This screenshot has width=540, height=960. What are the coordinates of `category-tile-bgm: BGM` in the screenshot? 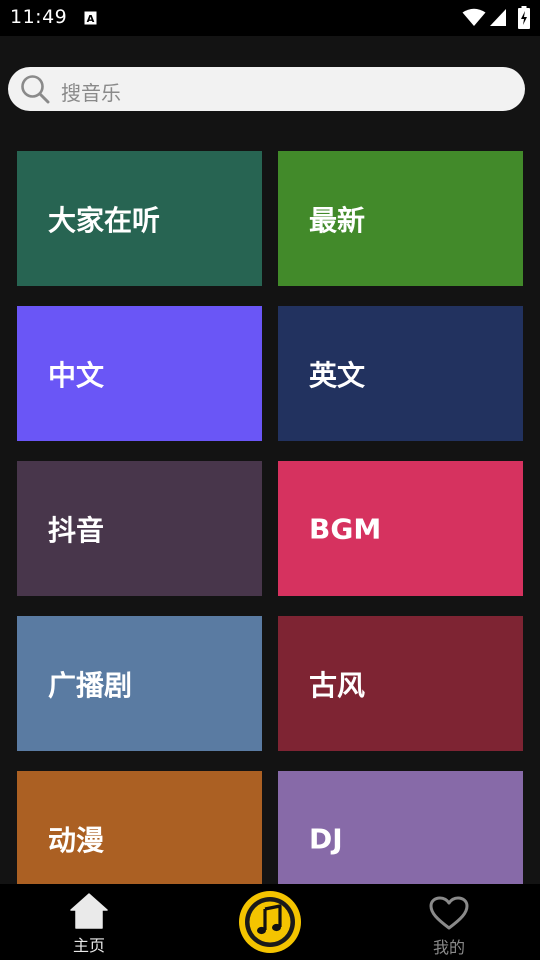 It's located at (400, 528).